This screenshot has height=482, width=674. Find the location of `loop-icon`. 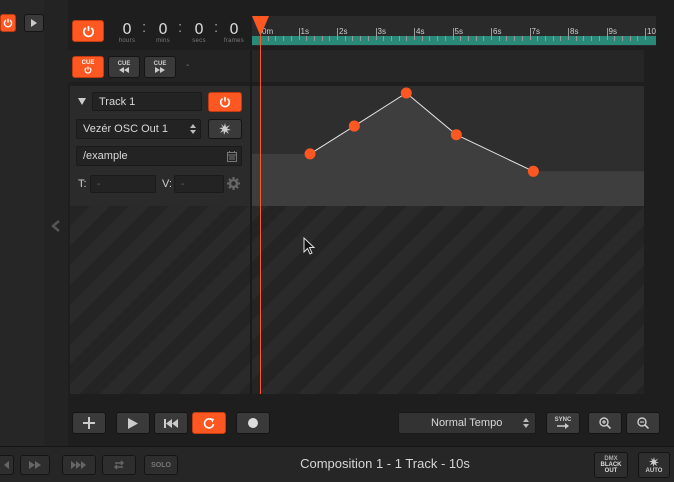

loop-icon is located at coordinates (119, 465).